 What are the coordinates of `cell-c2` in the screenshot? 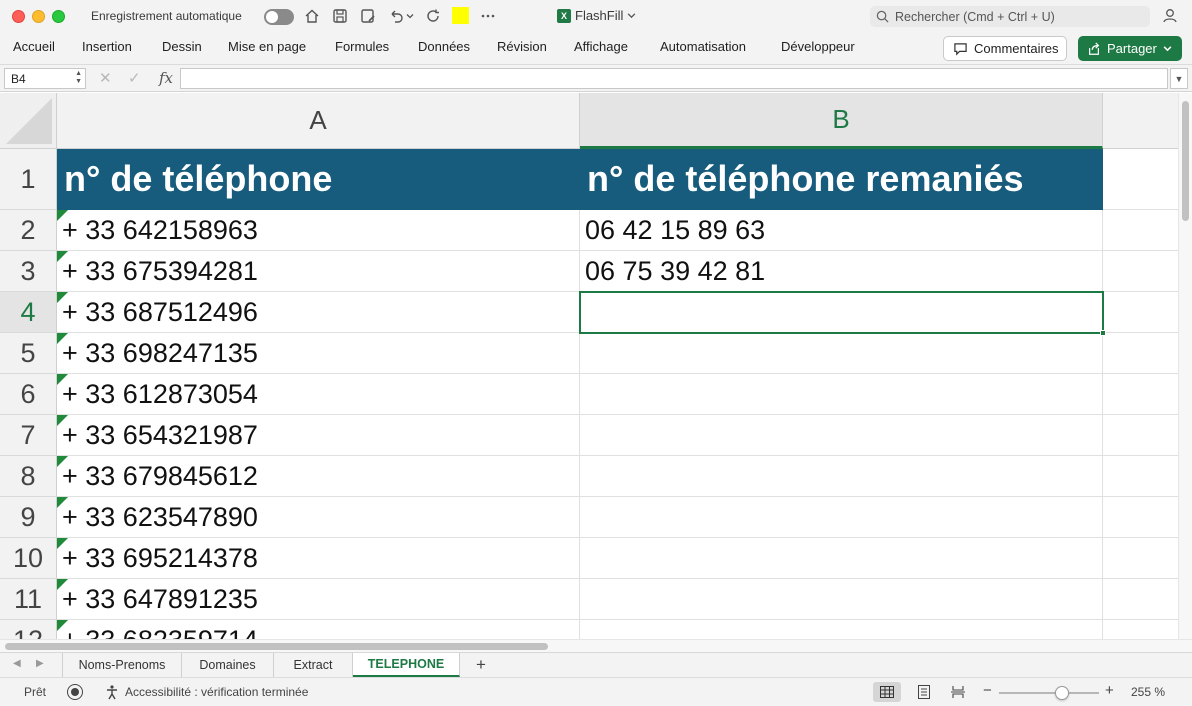 It's located at (1140, 230).